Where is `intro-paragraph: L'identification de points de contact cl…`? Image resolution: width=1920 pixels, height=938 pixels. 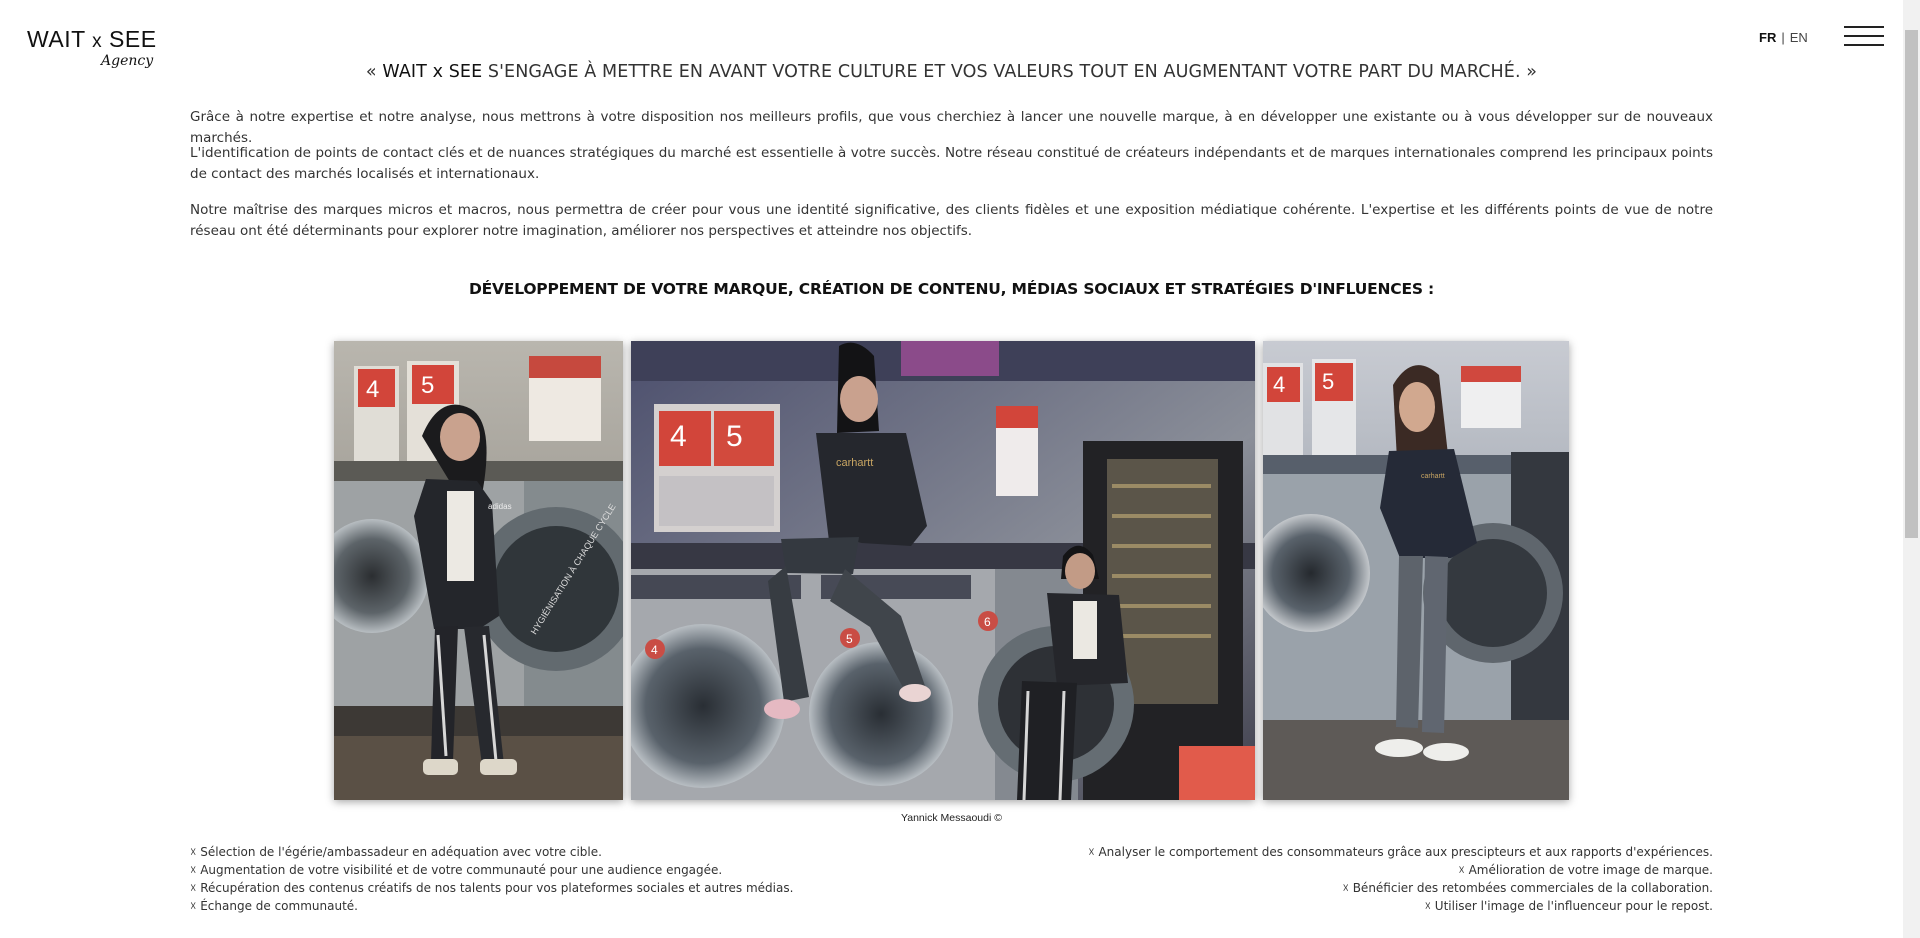
intro-paragraph: L'identification de points de contact cl… is located at coordinates (951, 163).